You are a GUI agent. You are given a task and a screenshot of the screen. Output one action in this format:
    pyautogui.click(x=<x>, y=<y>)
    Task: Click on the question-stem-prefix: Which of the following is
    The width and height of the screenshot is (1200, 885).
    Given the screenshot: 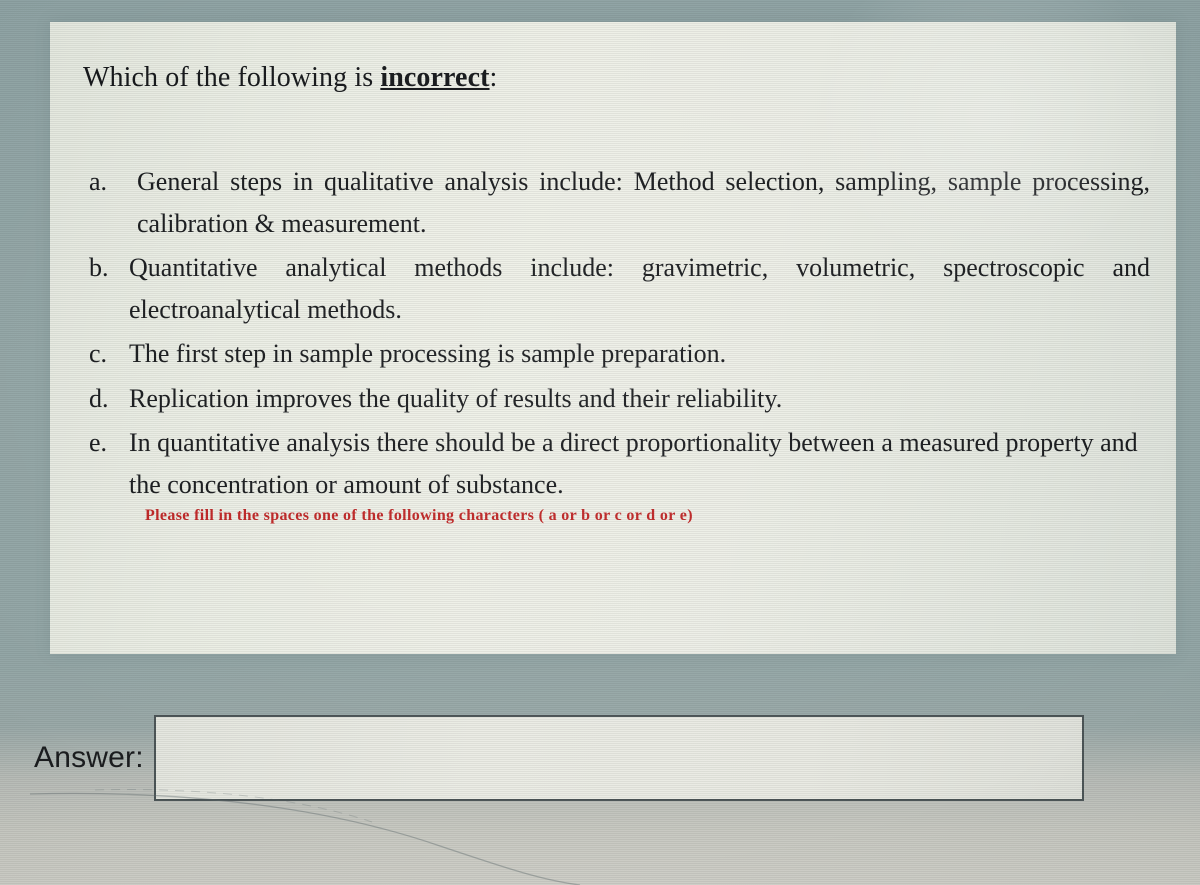 What is the action you would take?
    pyautogui.click(x=232, y=77)
    